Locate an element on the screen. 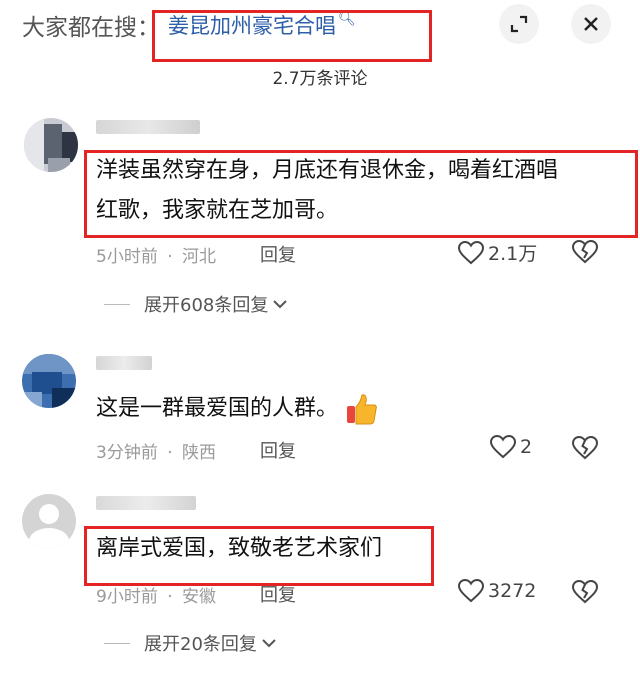  comment-meta: 9小时前 · 安徽 is located at coordinates (156, 594).